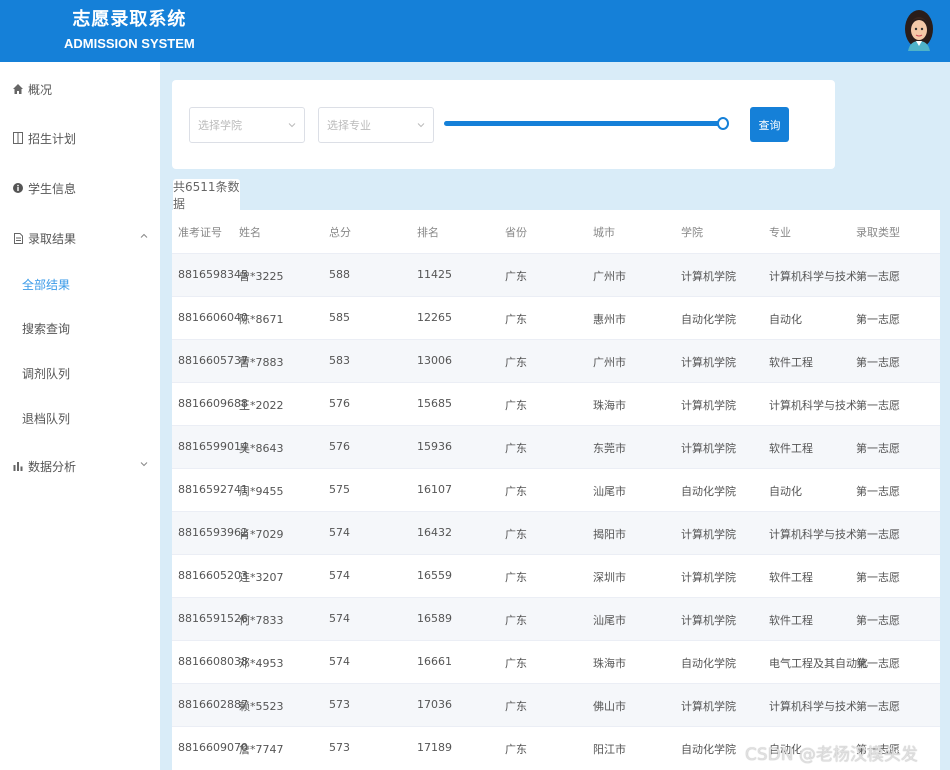 This screenshot has width=950, height=770. I want to click on sidebar-item-plan: 招生计划, so click(80, 138).